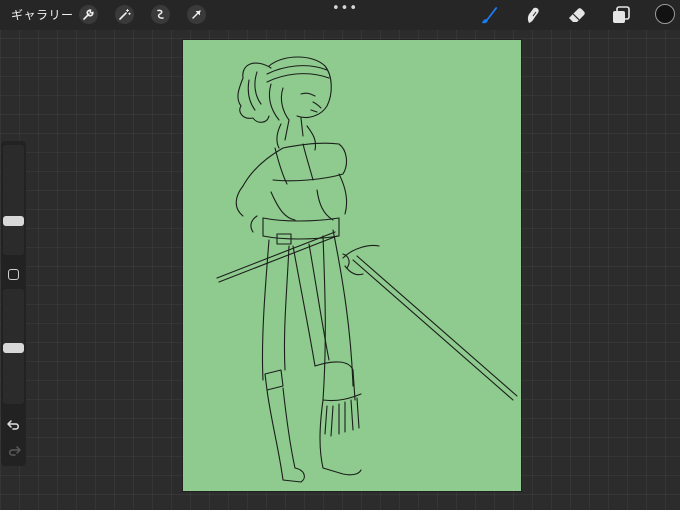  What do you see at coordinates (621, 15) in the screenshot?
I see `layers-icon` at bounding box center [621, 15].